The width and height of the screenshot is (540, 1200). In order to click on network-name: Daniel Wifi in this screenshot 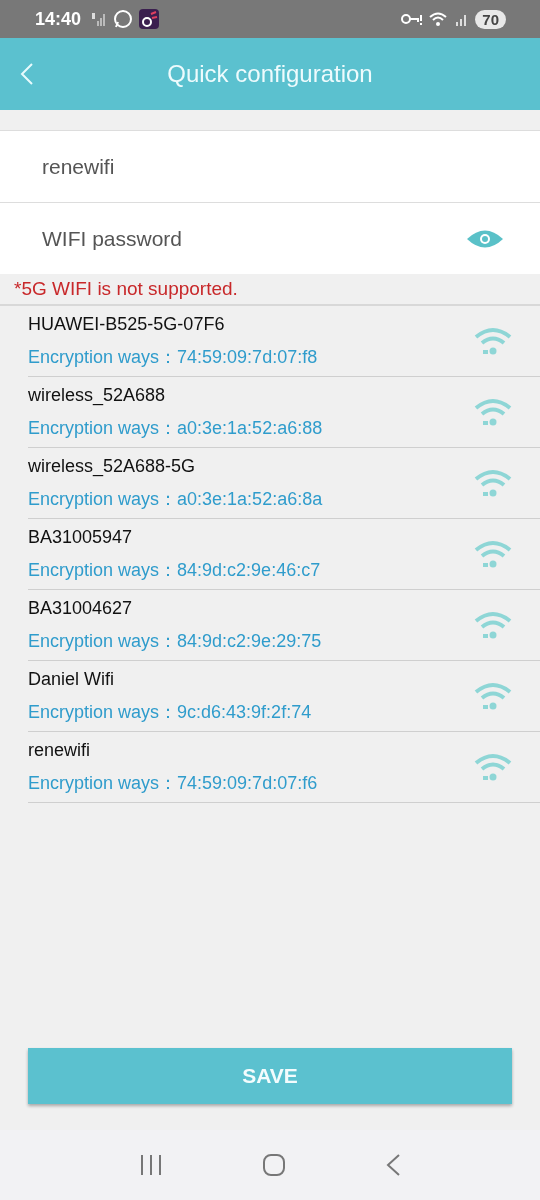, I will do `click(72, 679)`.